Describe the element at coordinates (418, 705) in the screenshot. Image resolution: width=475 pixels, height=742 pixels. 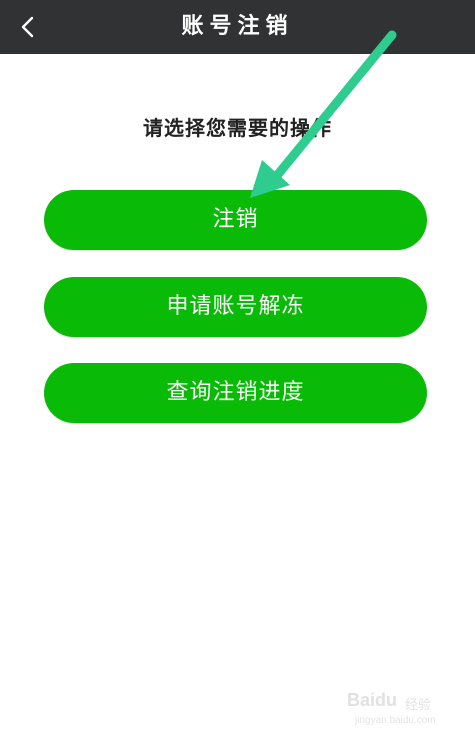
I see `watermark-sub: 经验` at that location.